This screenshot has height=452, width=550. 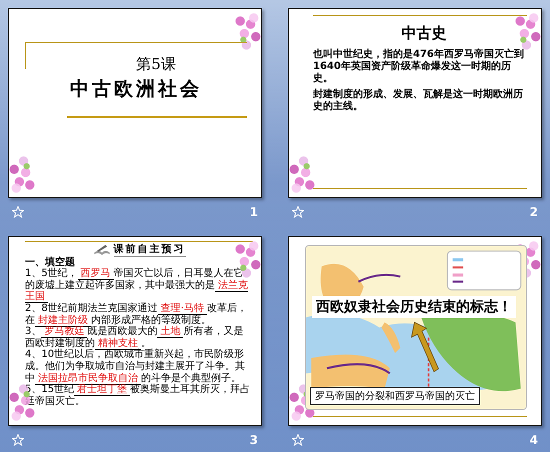 I want to click on slide-title: 中古欧洲社会, so click(x=136, y=89).